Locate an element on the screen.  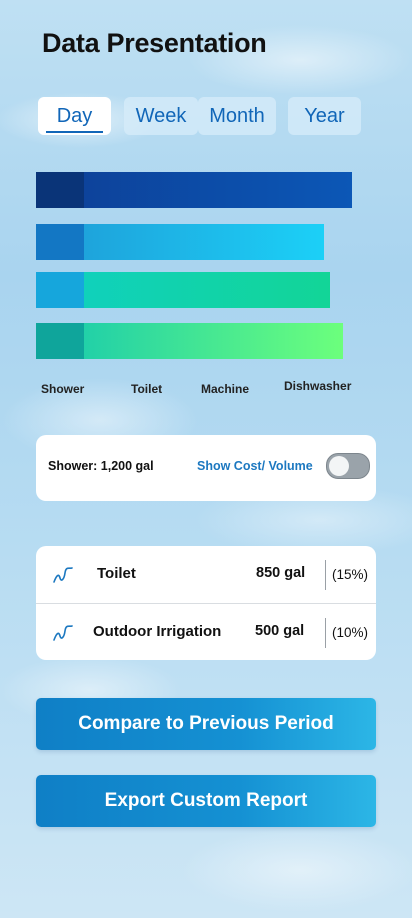
tab-month: Month is located at coordinates (237, 116).